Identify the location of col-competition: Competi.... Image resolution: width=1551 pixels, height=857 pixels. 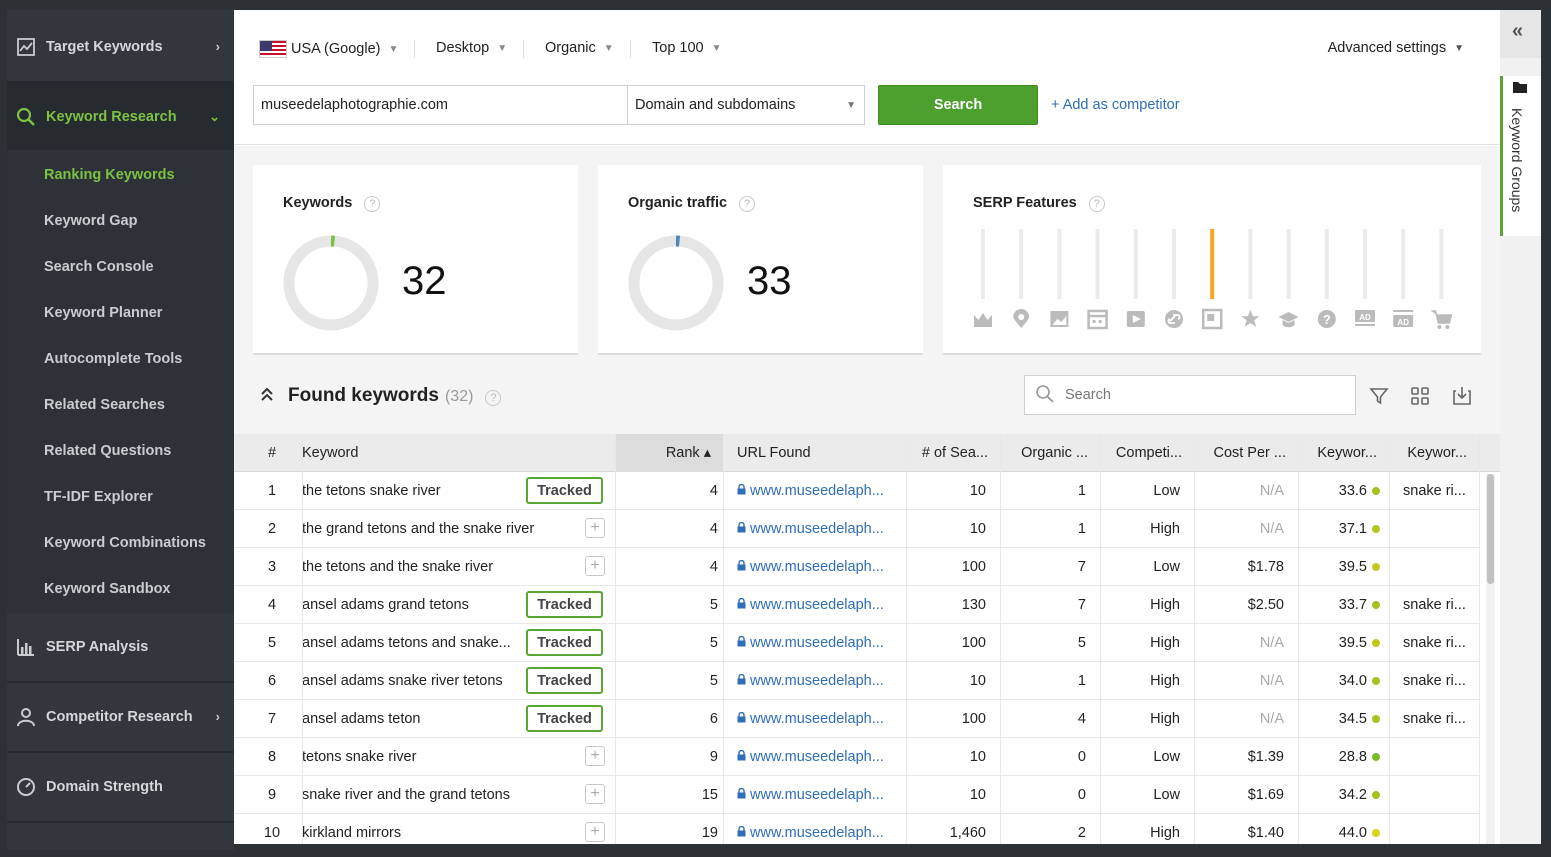
(1147, 453).